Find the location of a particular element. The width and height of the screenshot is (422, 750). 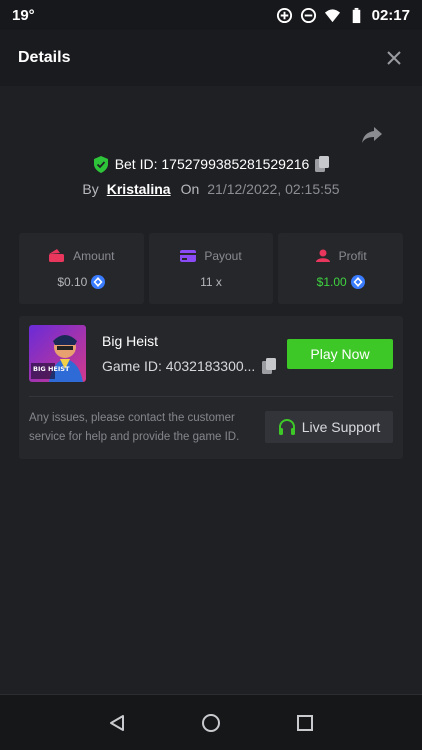

close-icon is located at coordinates (394, 58).